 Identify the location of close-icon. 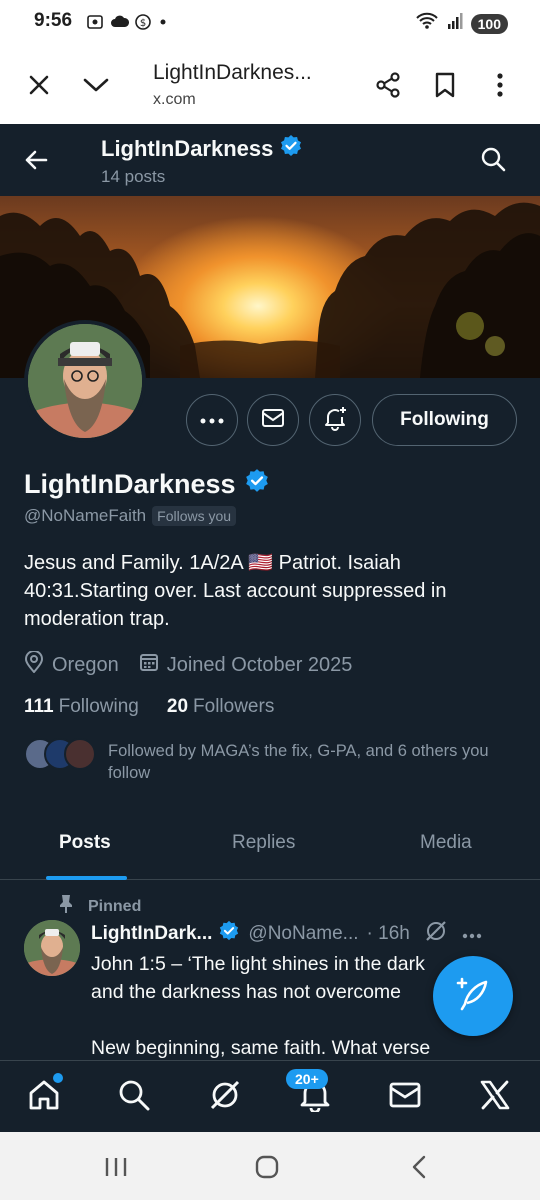
(39, 85).